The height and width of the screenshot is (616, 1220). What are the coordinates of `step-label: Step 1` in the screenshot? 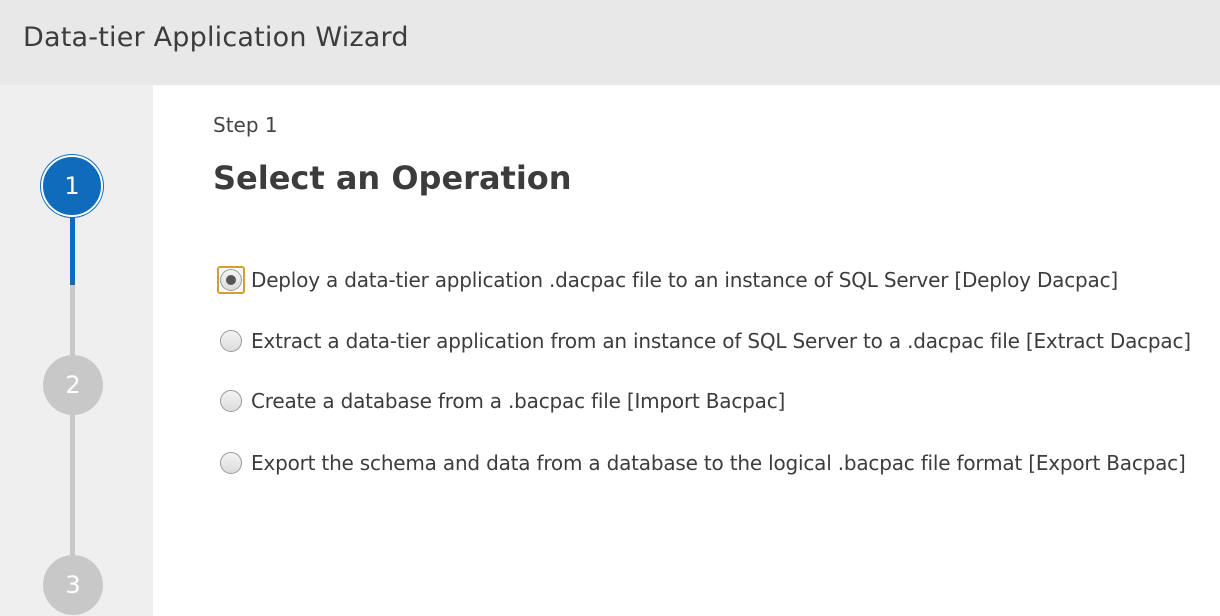 It's located at (245, 125).